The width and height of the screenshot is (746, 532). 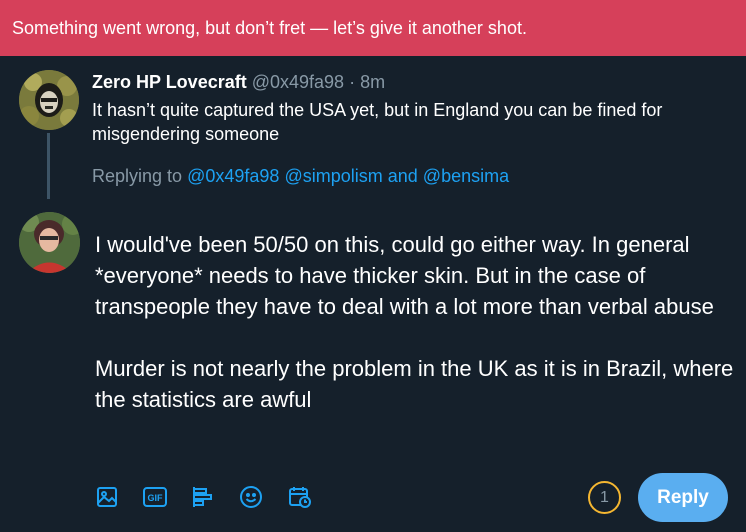 I want to click on mention-link: @simpolism, so click(x=333, y=176).